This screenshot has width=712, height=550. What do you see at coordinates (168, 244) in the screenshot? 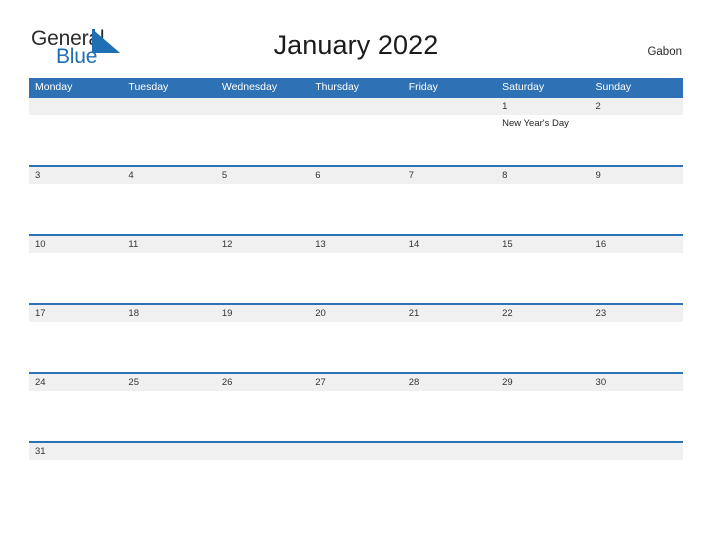
I see `day-number-11: 11` at bounding box center [168, 244].